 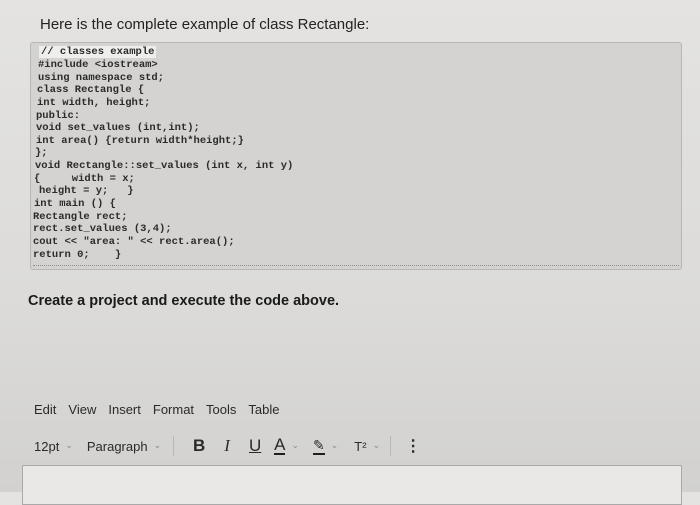 I want to click on superscript-picker: T² ⌄, so click(x=367, y=446).